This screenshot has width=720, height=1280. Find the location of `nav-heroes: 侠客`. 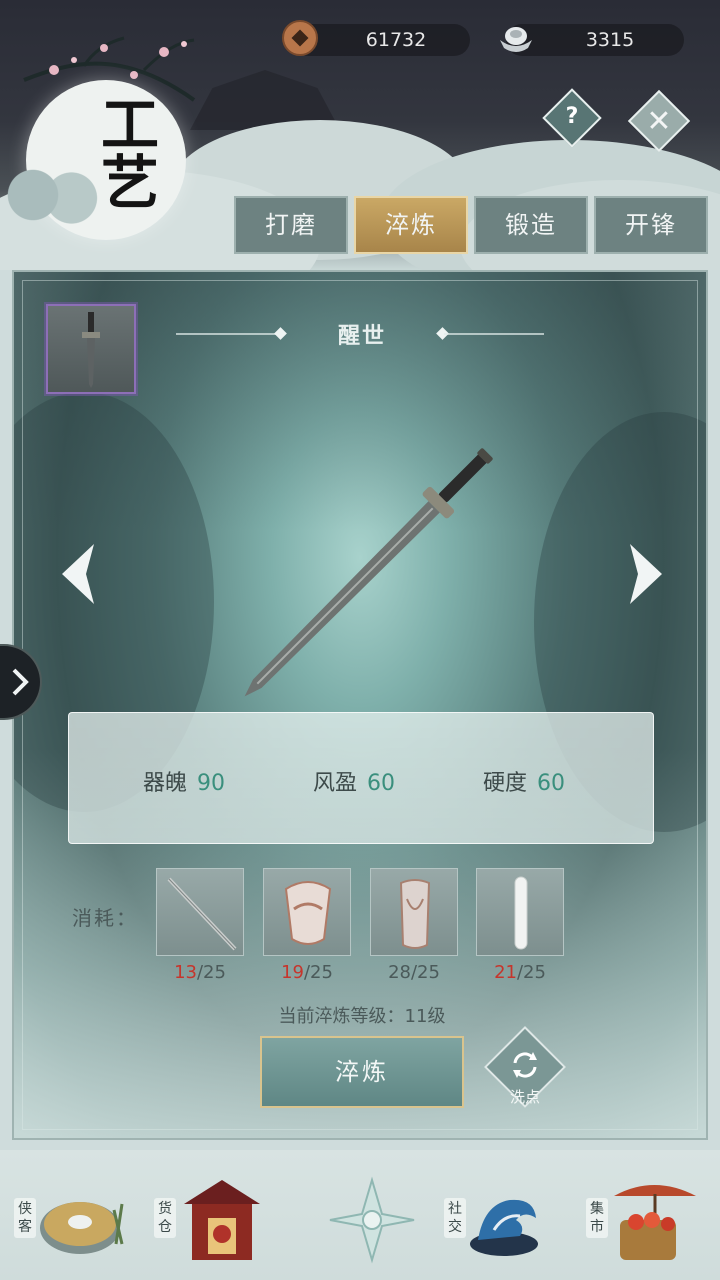

nav-heroes: 侠客 is located at coordinates (70, 1220).